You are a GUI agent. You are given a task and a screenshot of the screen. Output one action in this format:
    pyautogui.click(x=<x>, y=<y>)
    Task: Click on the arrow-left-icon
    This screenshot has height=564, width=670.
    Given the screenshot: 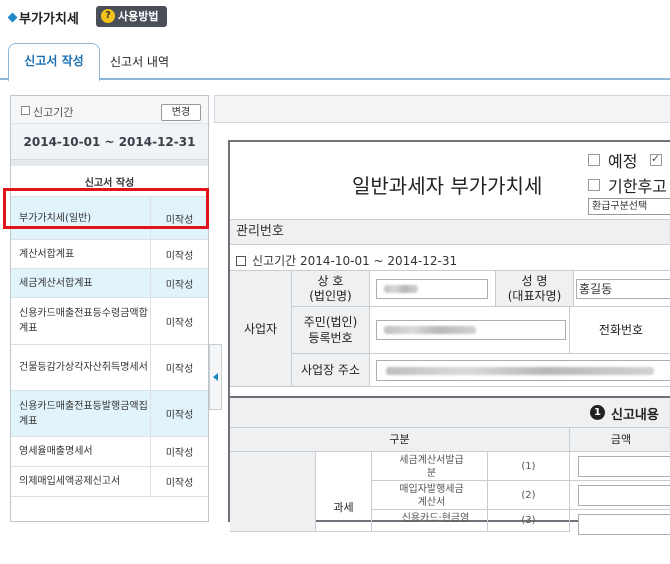 What is the action you would take?
    pyautogui.click(x=215, y=377)
    